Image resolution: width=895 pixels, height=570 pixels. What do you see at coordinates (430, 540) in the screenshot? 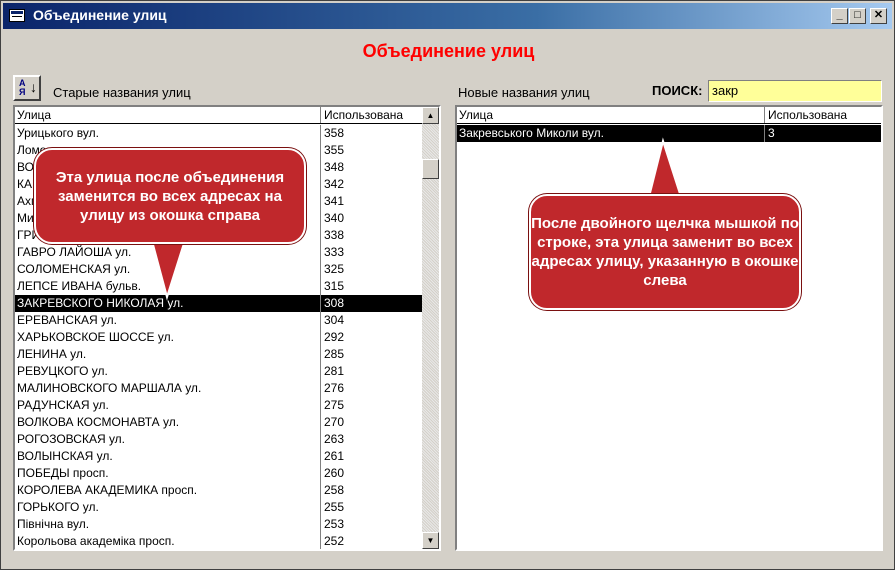
I see `scroll-down-icon: ▼` at bounding box center [430, 540].